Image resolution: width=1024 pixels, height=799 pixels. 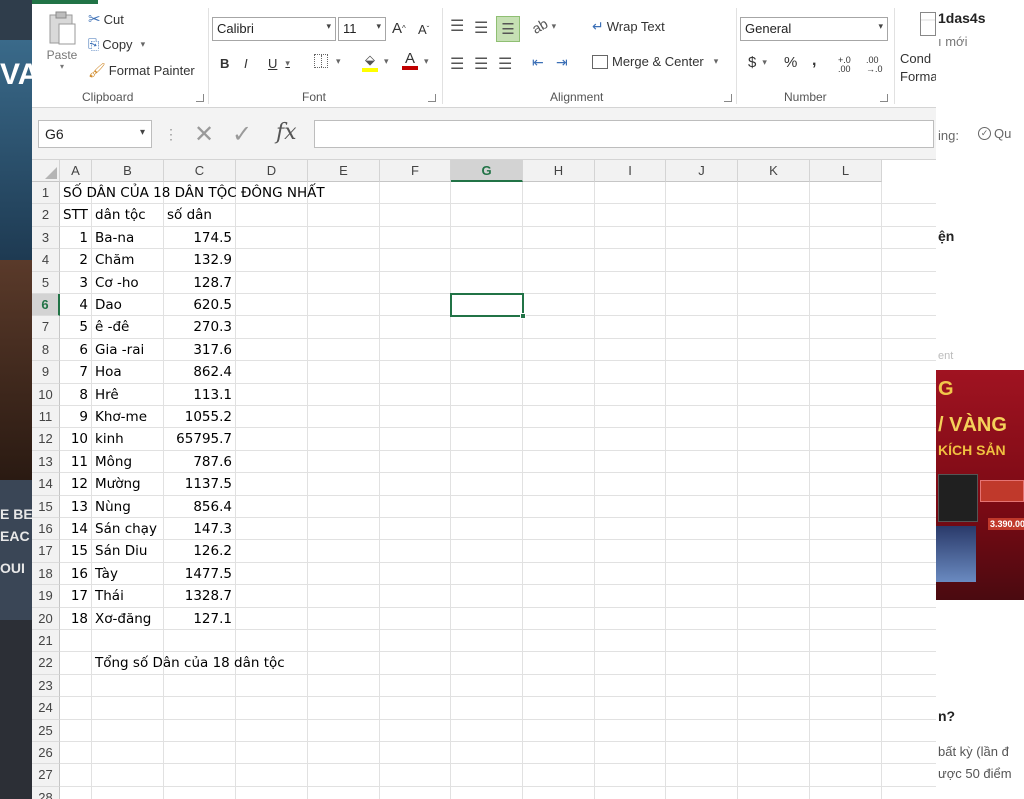 What do you see at coordinates (74, 372) in the screenshot?
I see `cell-stt: 7` at bounding box center [74, 372].